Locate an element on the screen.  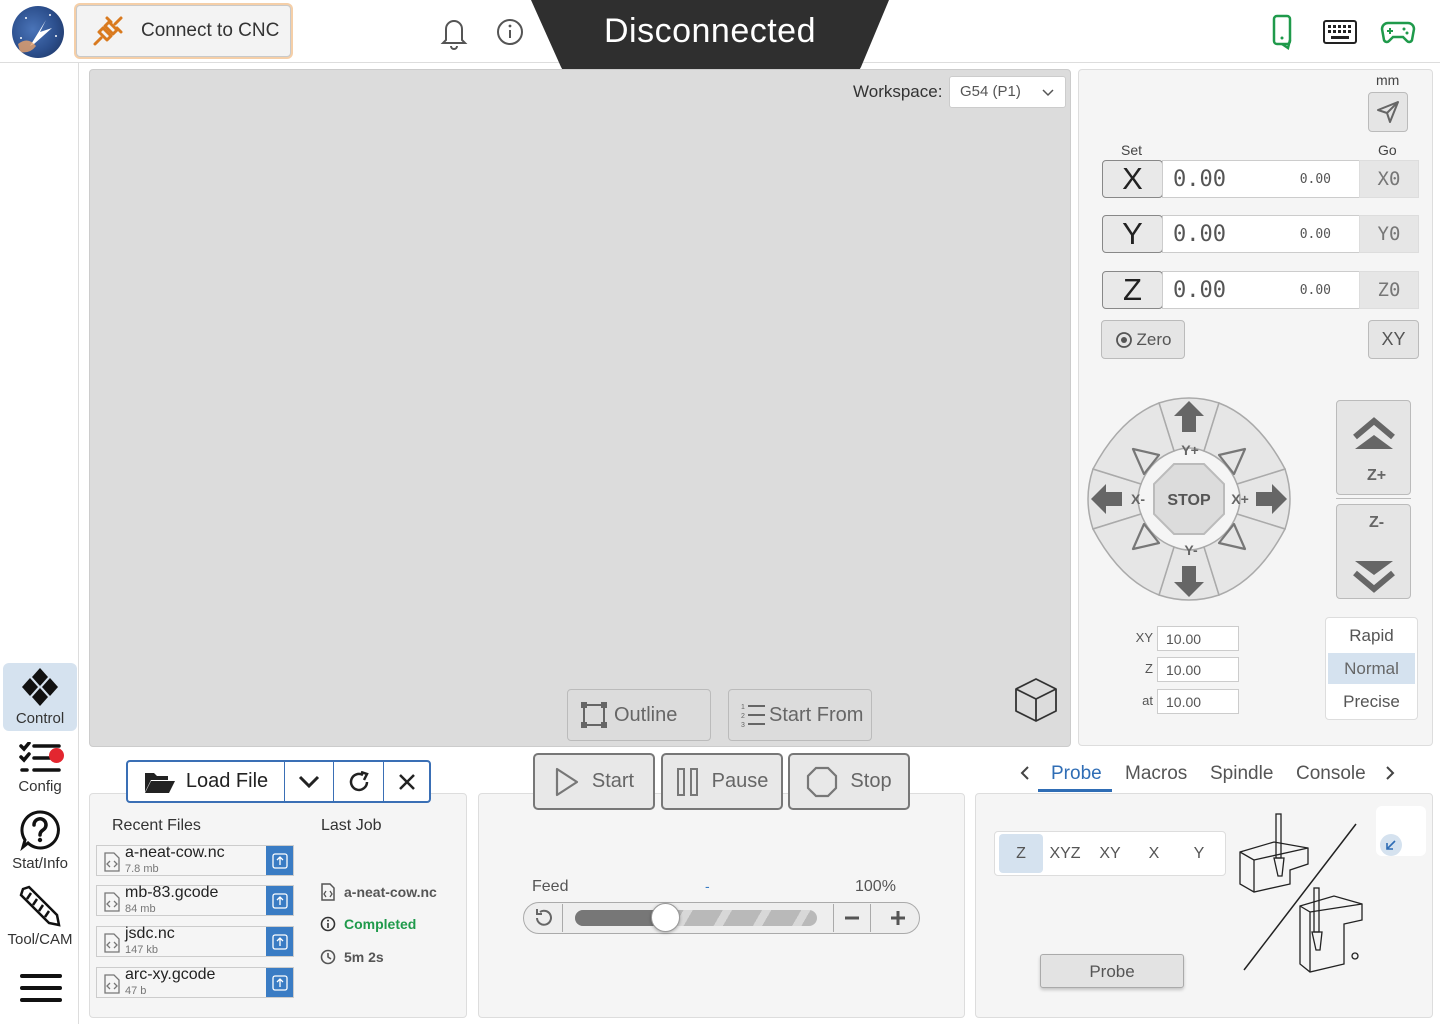
jog-z-plus-label: Z+ is located at coordinates (1377, 475).